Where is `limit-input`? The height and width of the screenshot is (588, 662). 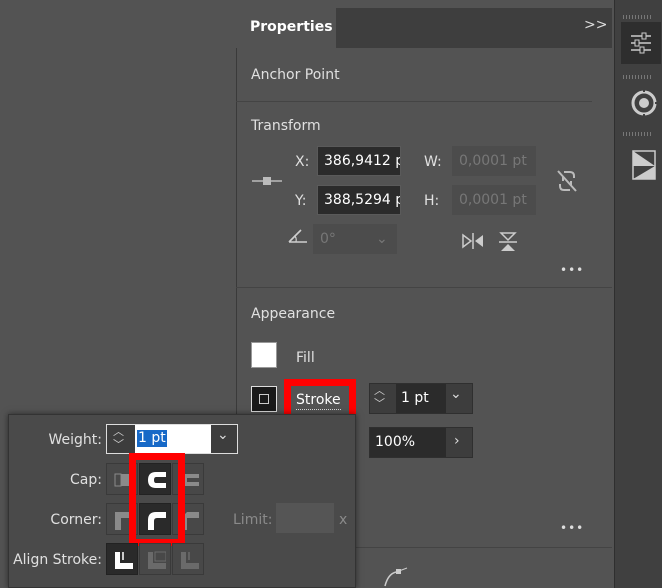 limit-input is located at coordinates (305, 518).